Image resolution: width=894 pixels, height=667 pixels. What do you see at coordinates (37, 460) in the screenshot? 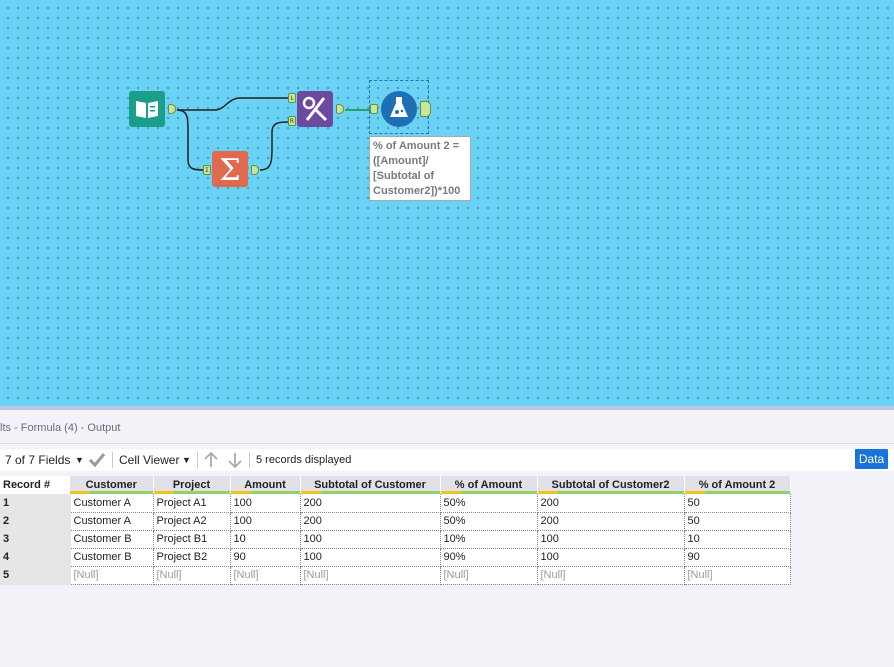
I see `fields-selector: 7 of 7 Fields` at bounding box center [37, 460].